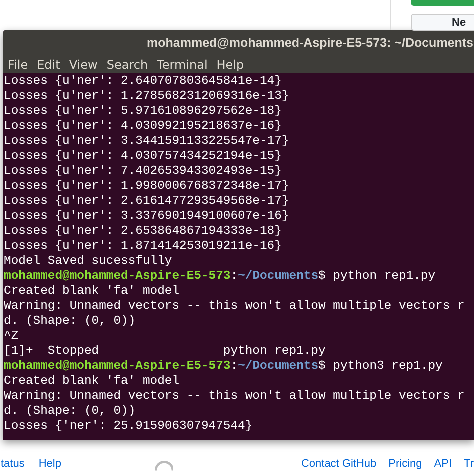 Image resolution: width=474 pixels, height=474 pixels. I want to click on menu-item: Help, so click(230, 65).